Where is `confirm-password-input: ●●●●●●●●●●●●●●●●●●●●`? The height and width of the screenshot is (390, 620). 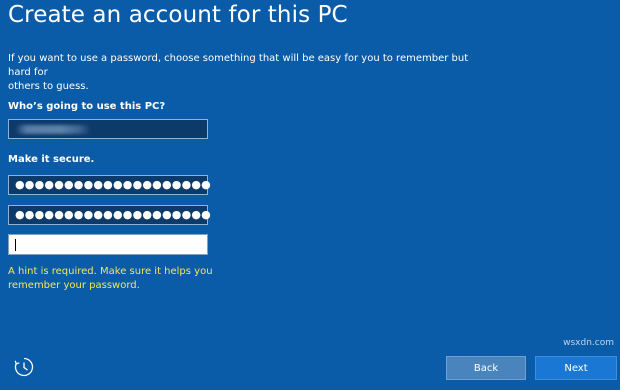 confirm-password-input: ●●●●●●●●●●●●●●●●●●●● is located at coordinates (109, 215).